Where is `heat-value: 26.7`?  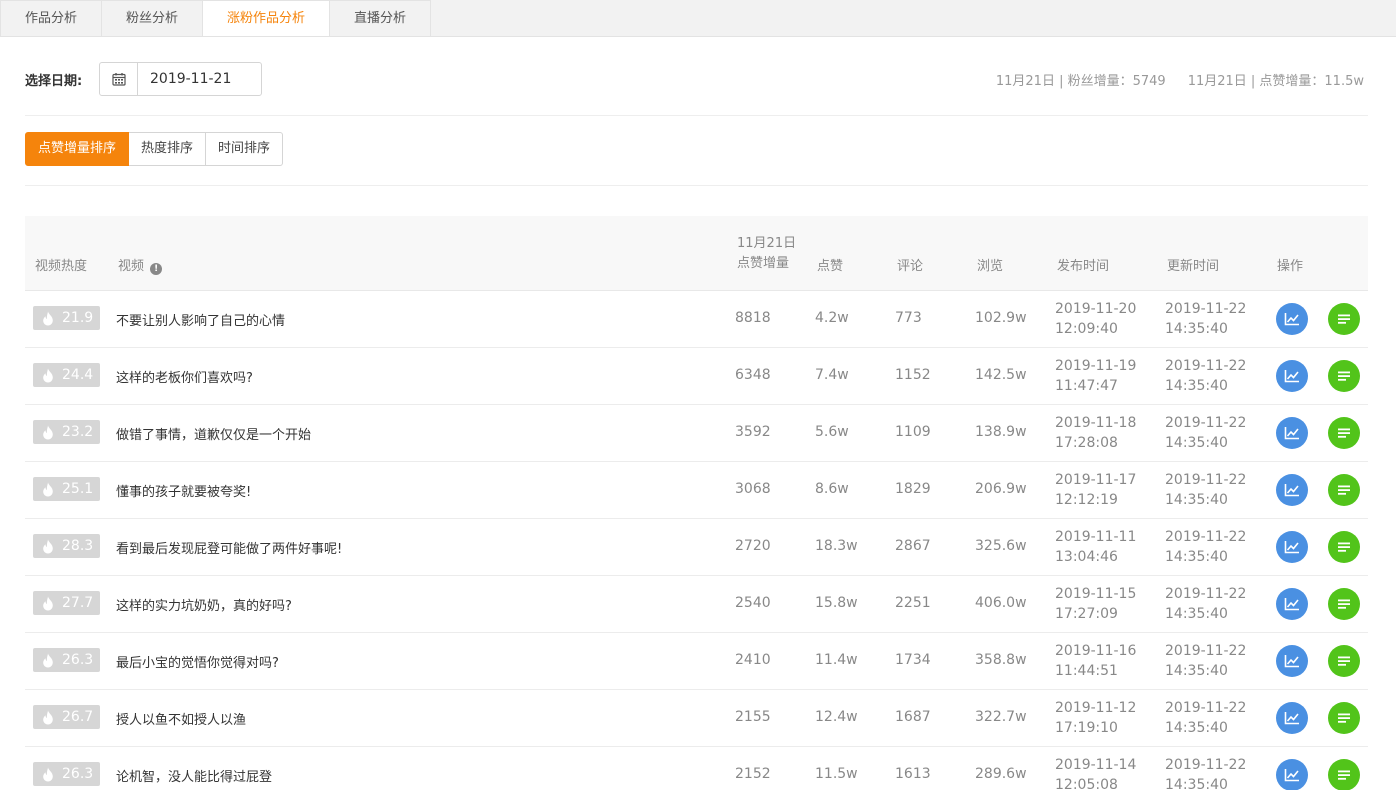 heat-value: 26.7 is located at coordinates (78, 717).